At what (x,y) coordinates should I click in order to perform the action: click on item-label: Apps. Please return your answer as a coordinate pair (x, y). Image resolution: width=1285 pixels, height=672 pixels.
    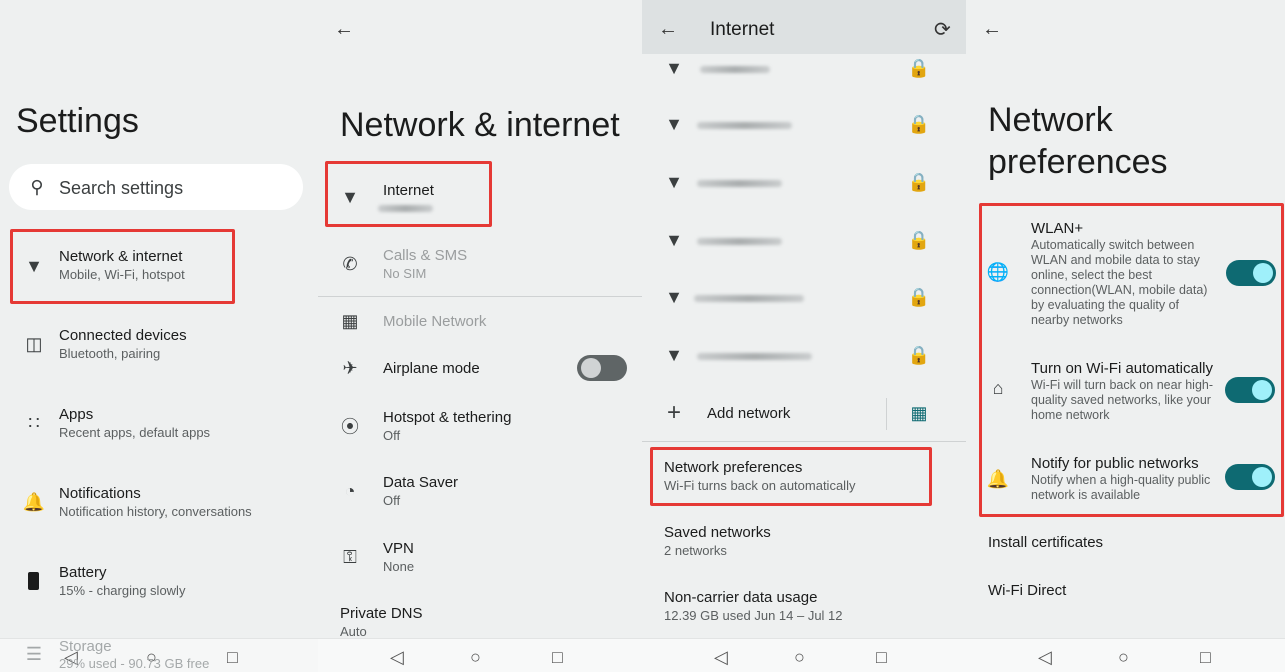
    Looking at the image, I should click on (76, 414).